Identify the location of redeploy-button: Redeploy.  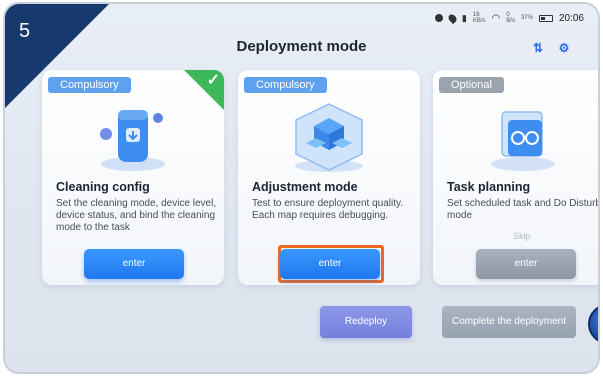
(366, 322).